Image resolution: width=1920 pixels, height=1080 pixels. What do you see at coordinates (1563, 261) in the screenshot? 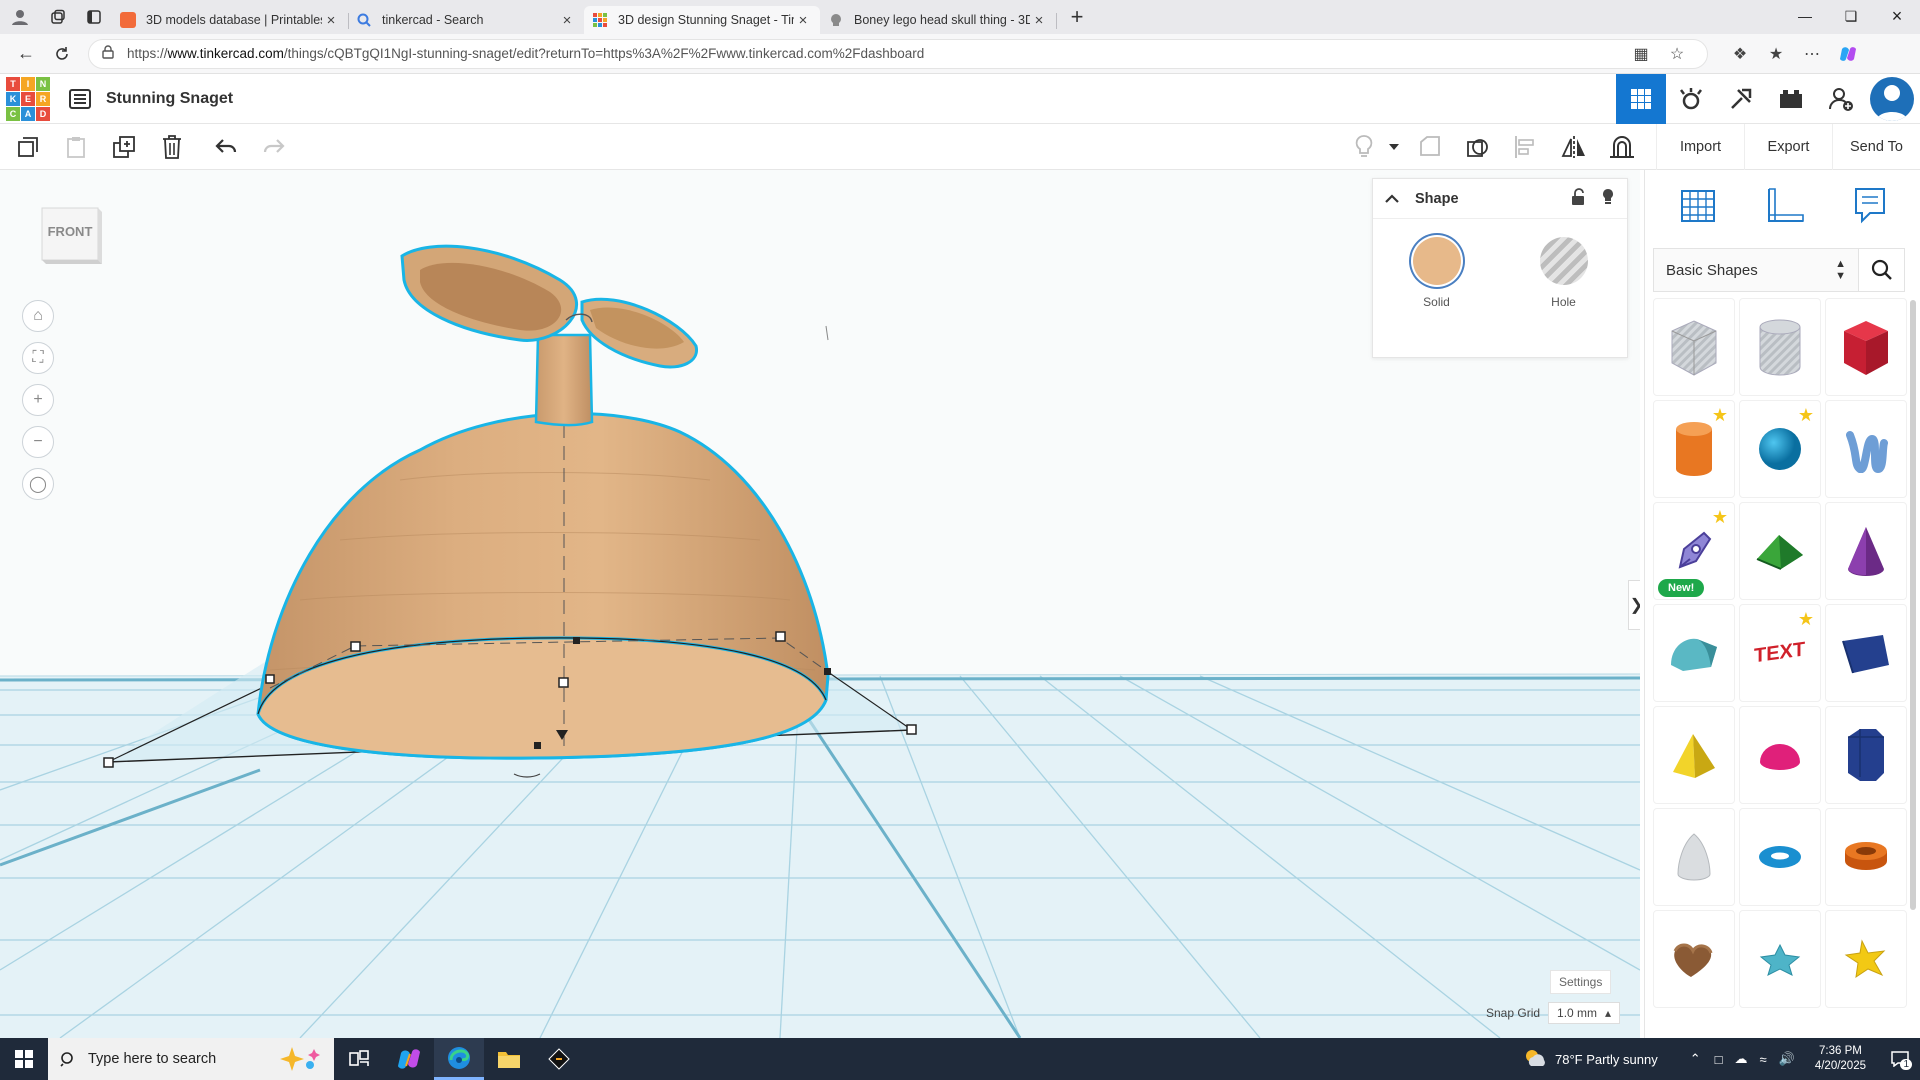
I see `hole-swatch` at bounding box center [1563, 261].